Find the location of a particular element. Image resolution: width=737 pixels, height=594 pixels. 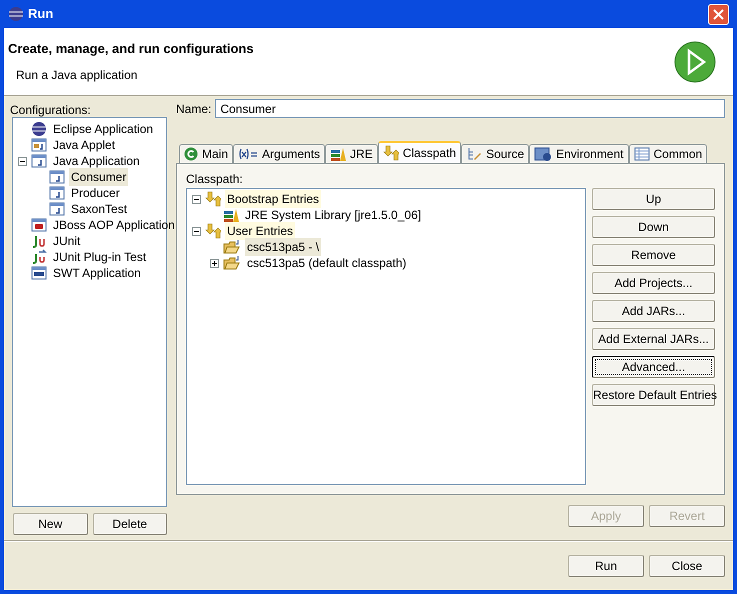

applet-icon is located at coordinates (39, 145).